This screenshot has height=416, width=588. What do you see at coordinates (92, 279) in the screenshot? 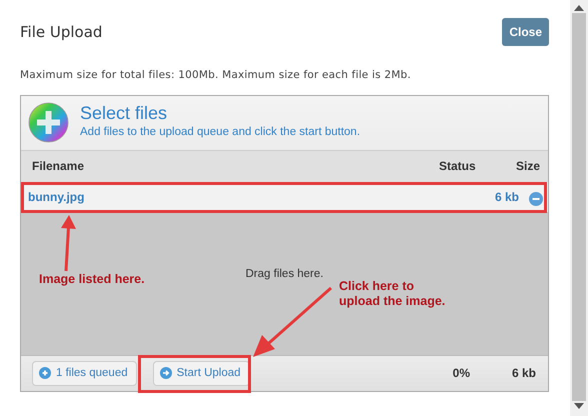
I see `annotation-text: Image listed here.` at bounding box center [92, 279].